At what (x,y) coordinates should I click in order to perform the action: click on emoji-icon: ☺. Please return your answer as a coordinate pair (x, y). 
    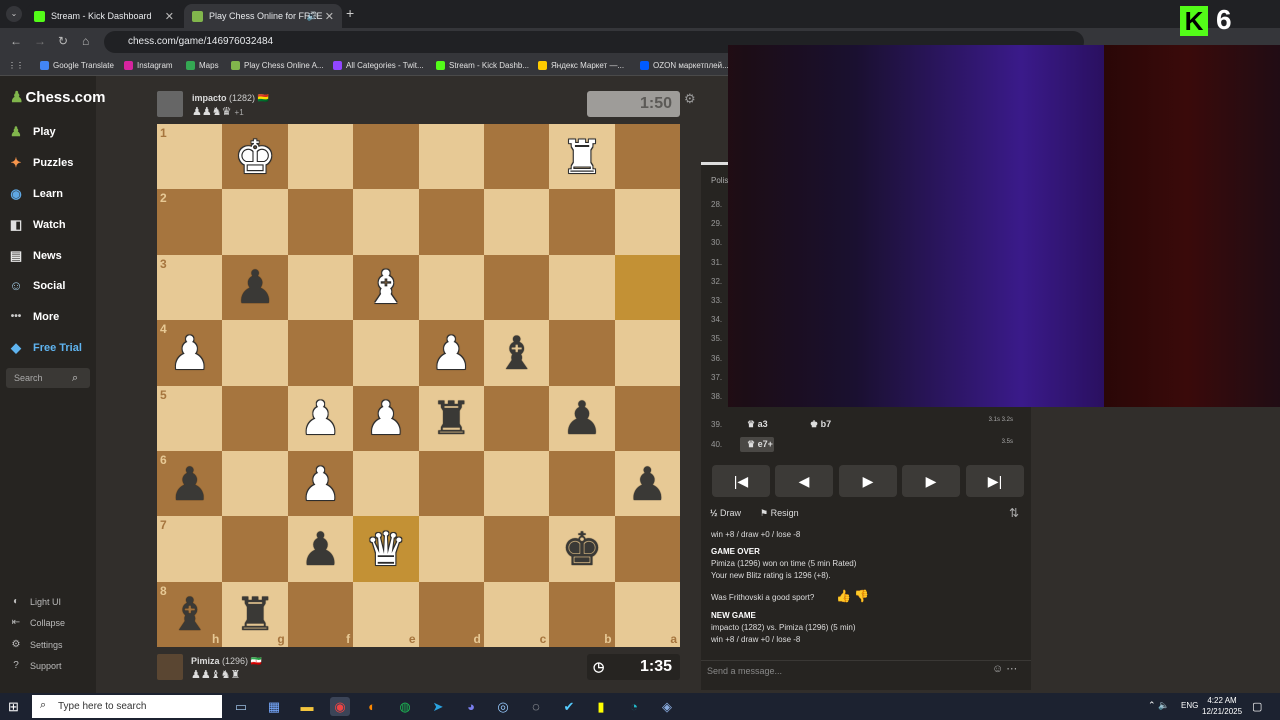
    Looking at the image, I should click on (997, 669).